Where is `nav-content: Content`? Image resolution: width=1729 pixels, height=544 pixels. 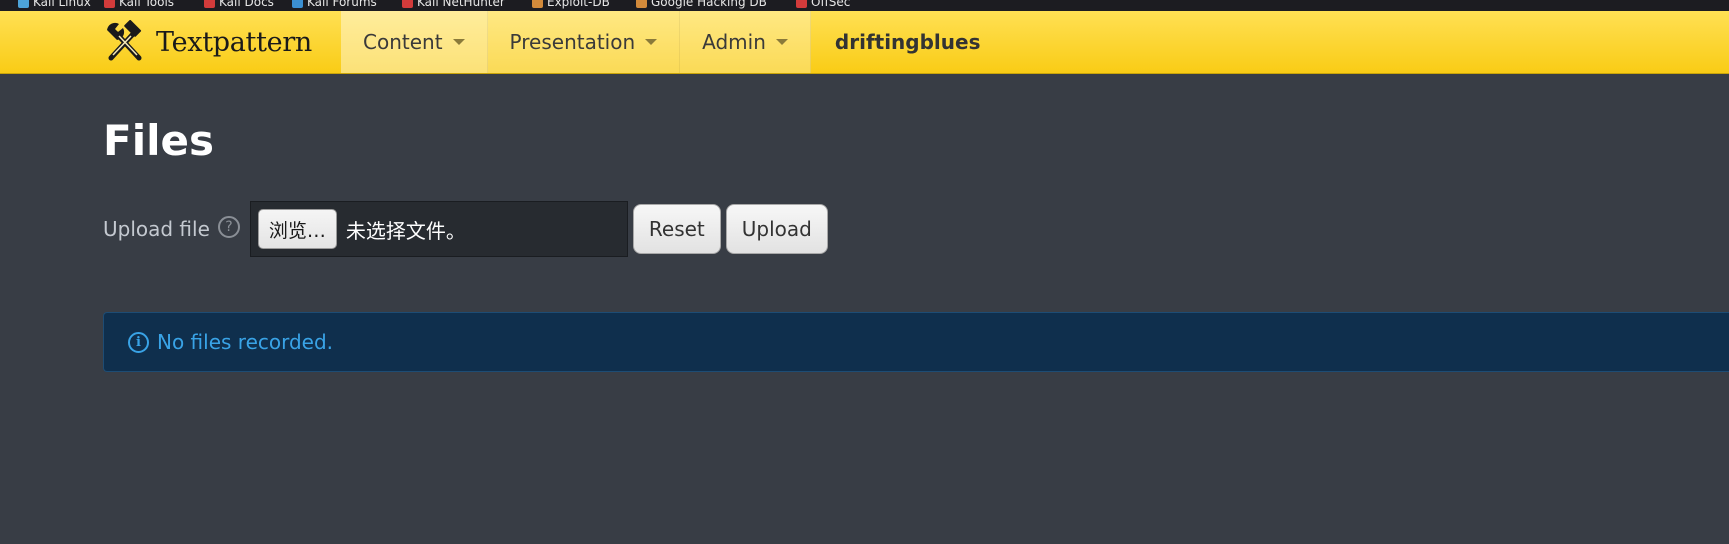
nav-content: Content is located at coordinates (414, 42).